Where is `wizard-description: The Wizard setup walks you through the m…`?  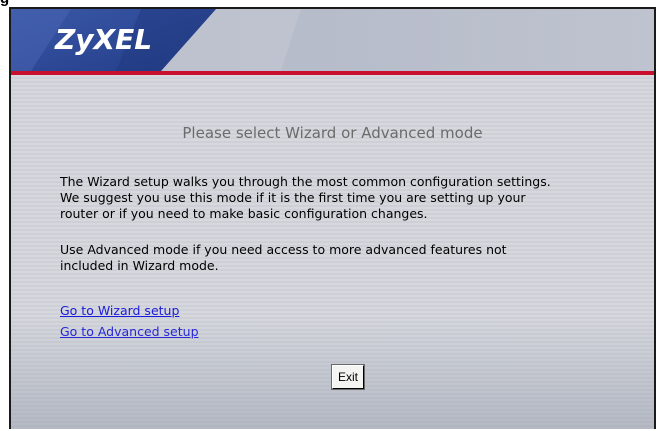 wizard-description: The Wizard setup walks you through the m… is located at coordinates (305, 197).